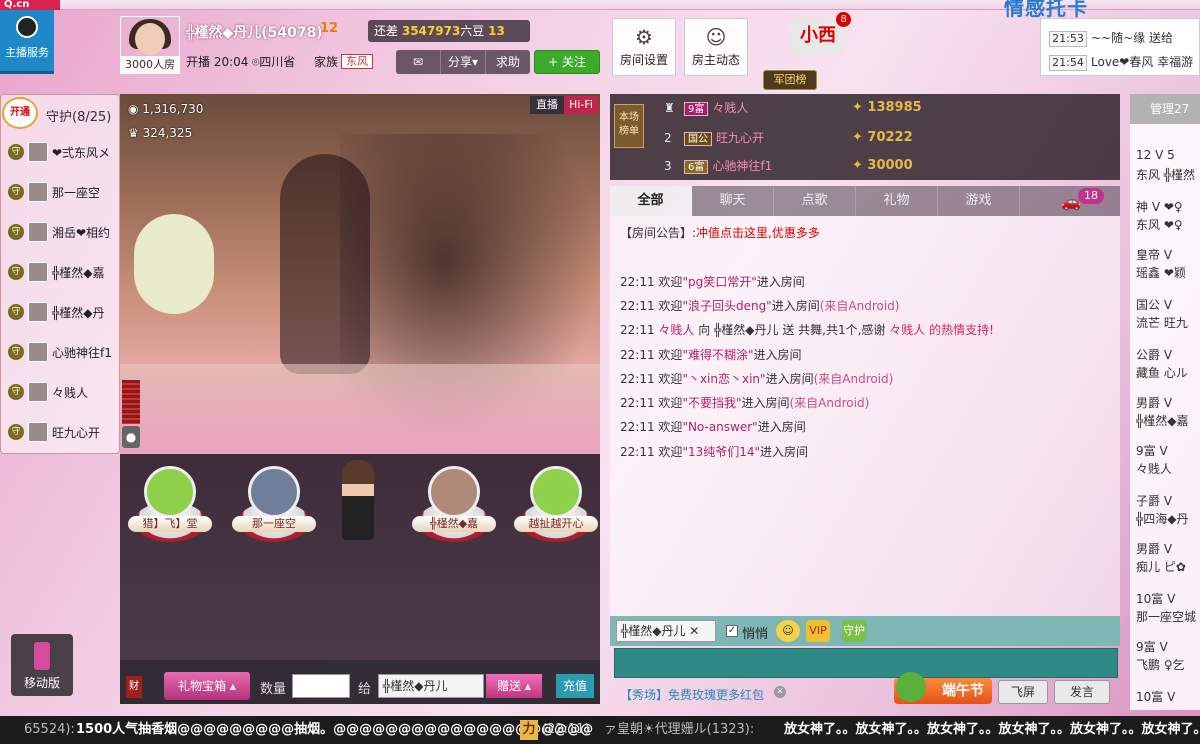  Describe the element at coordinates (329, 28) in the screenshot. I see `anchor-level-badge: 12` at that location.